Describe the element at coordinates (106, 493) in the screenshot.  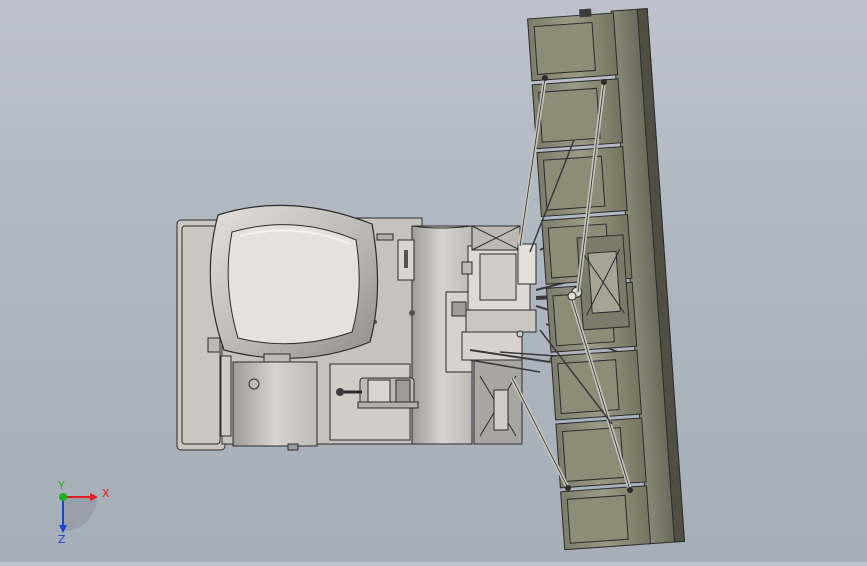
I see `x-axis-label: X` at that location.